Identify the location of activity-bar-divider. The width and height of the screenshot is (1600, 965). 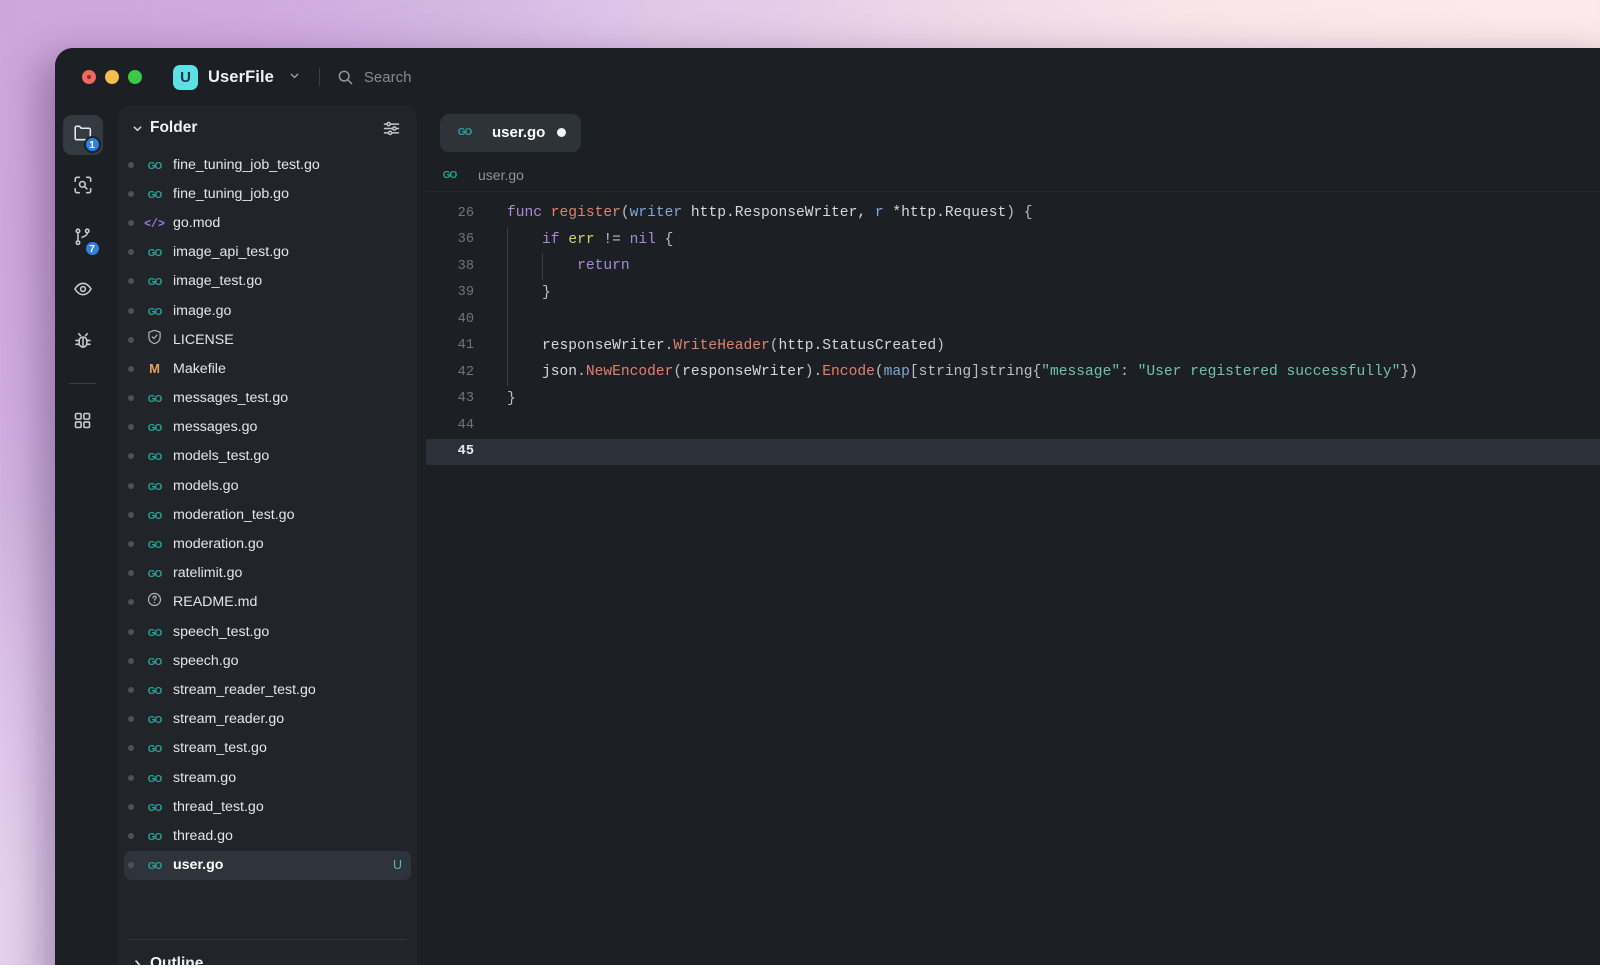
(82, 383).